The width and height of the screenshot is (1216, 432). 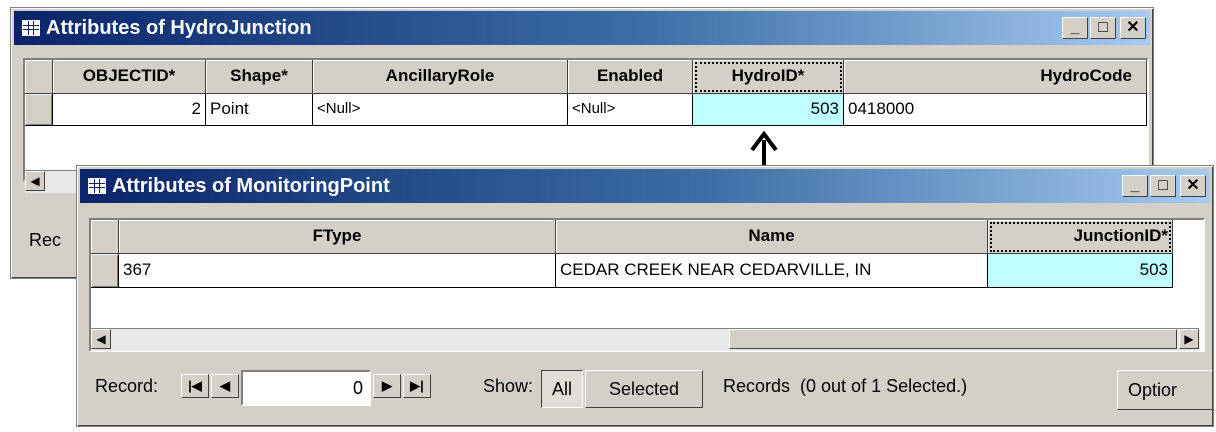 What do you see at coordinates (417, 386) in the screenshot?
I see `last-record-button: ▶|` at bounding box center [417, 386].